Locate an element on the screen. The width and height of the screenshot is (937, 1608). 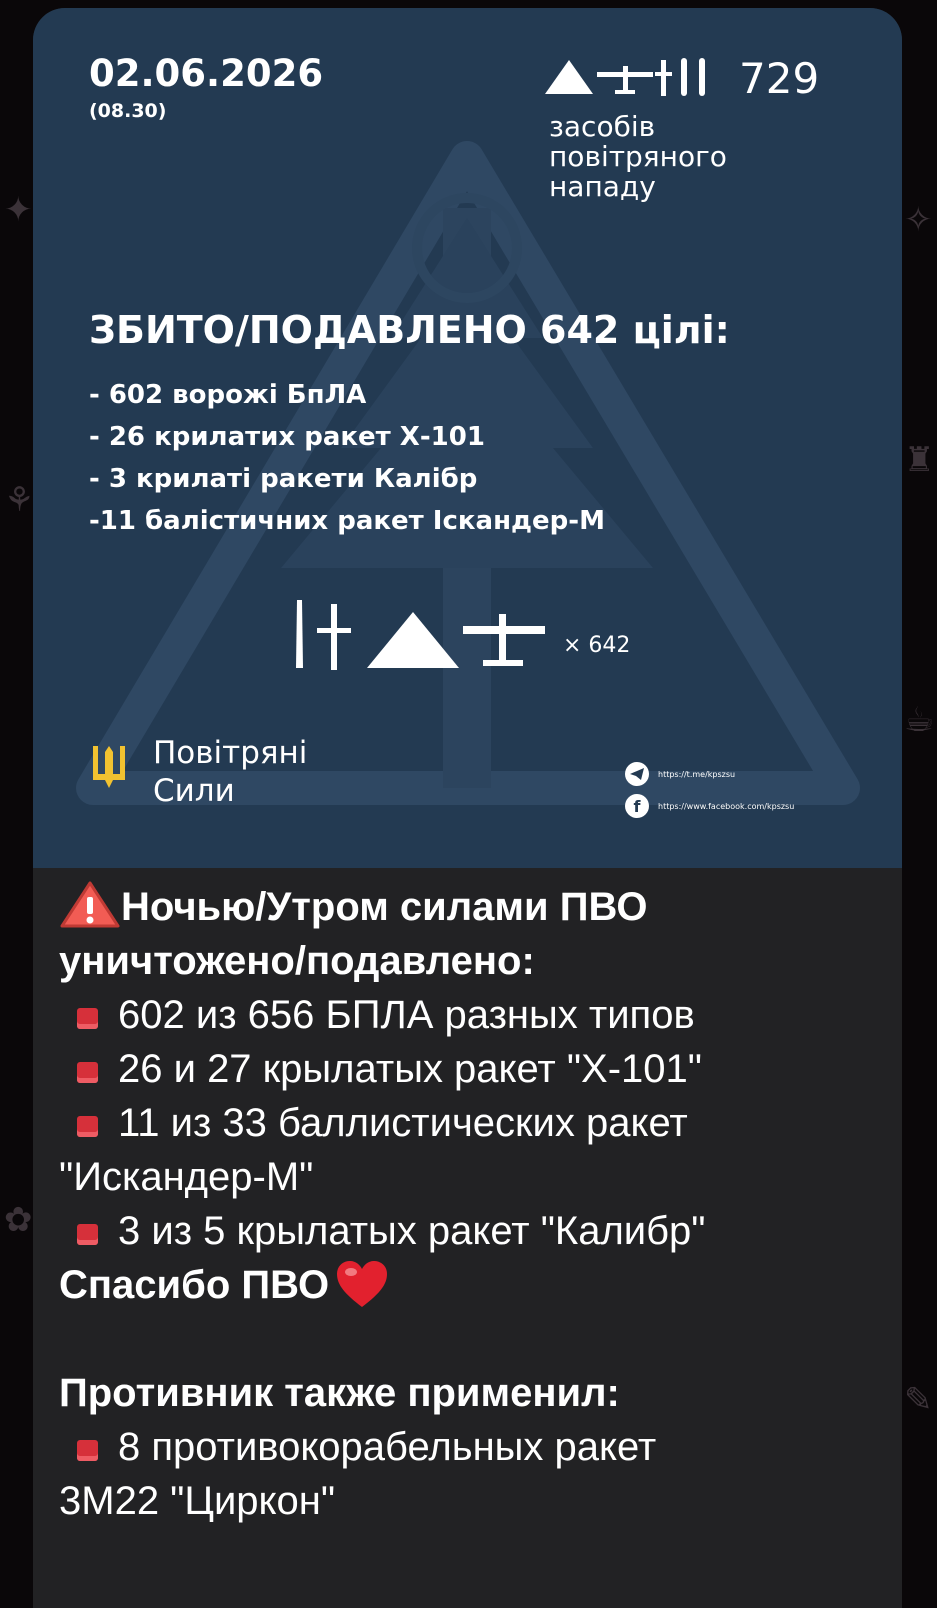
trident-icon is located at coordinates (109, 767).